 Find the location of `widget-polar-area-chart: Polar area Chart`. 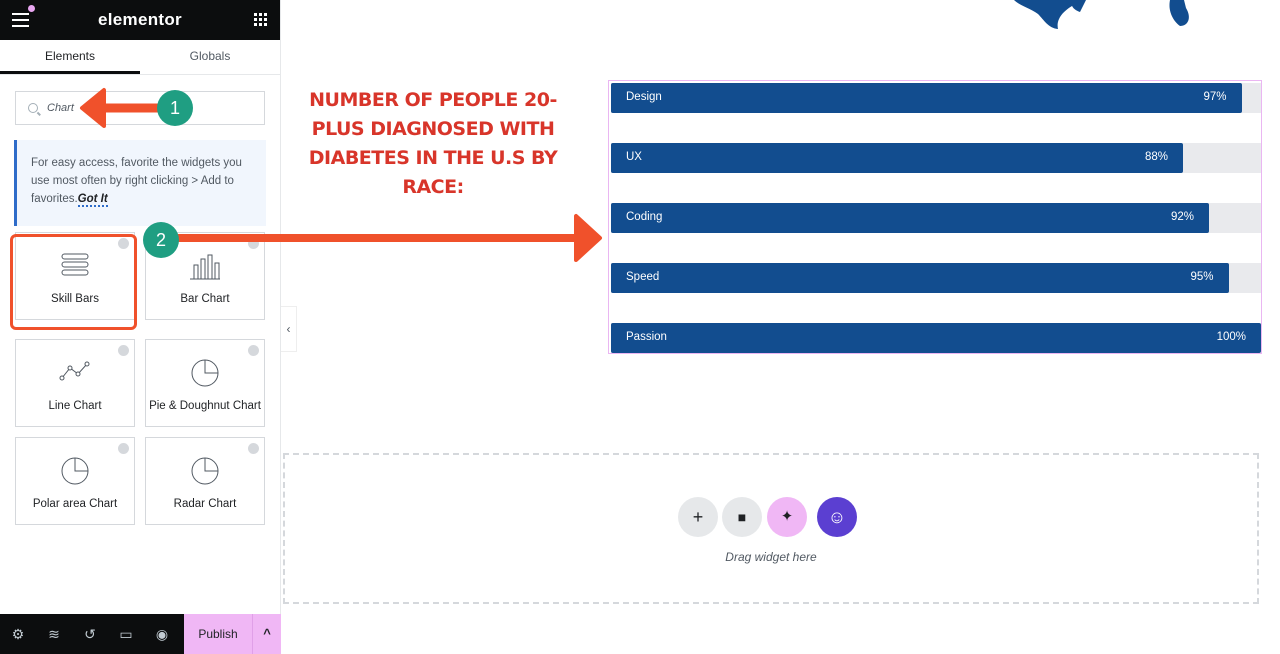

widget-polar-area-chart: Polar area Chart is located at coordinates (75, 481).